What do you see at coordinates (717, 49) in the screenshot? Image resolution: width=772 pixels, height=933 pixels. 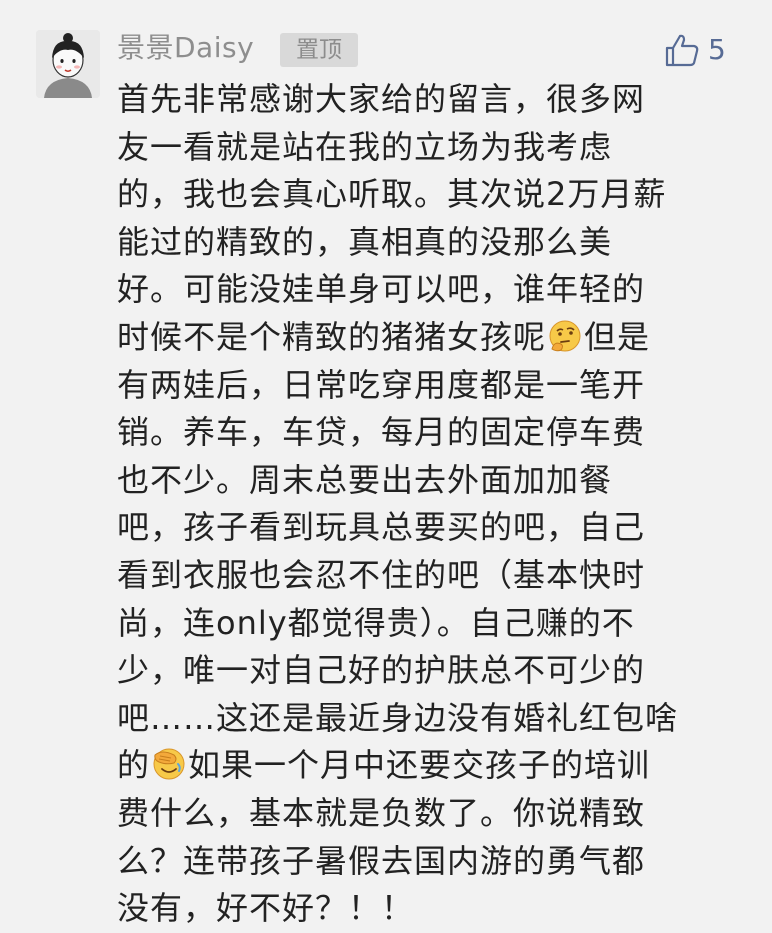 I see `like-count: 5` at bounding box center [717, 49].